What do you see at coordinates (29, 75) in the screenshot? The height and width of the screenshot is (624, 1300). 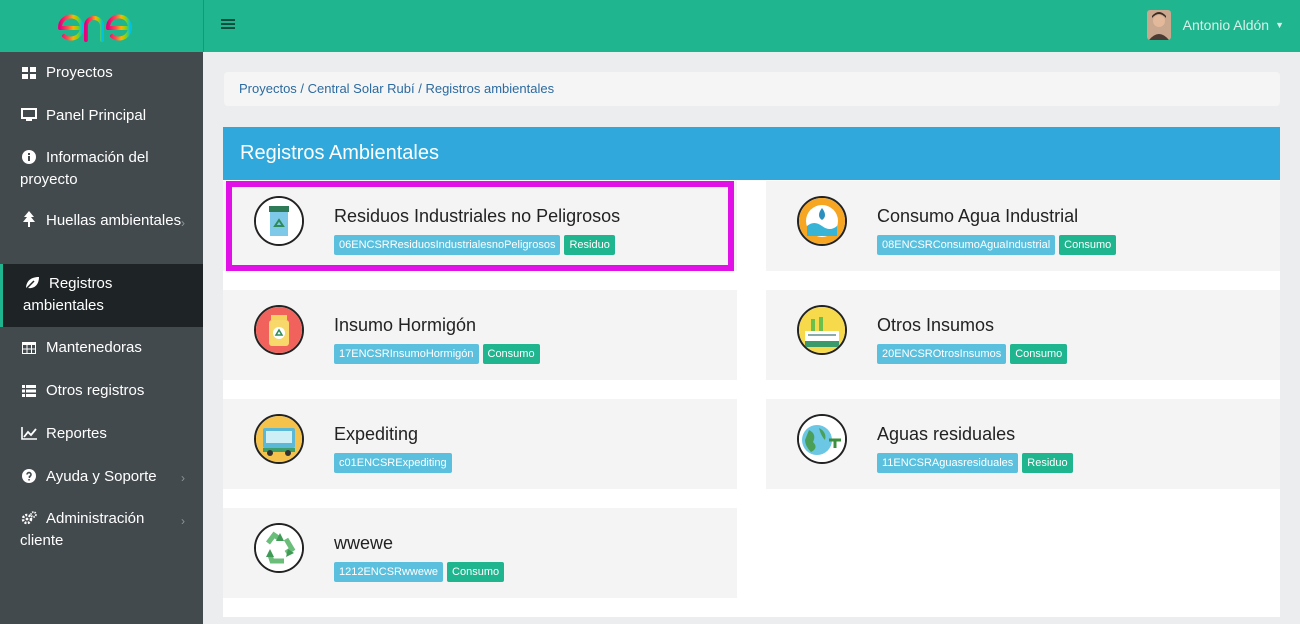 I see `grid-icon` at bounding box center [29, 75].